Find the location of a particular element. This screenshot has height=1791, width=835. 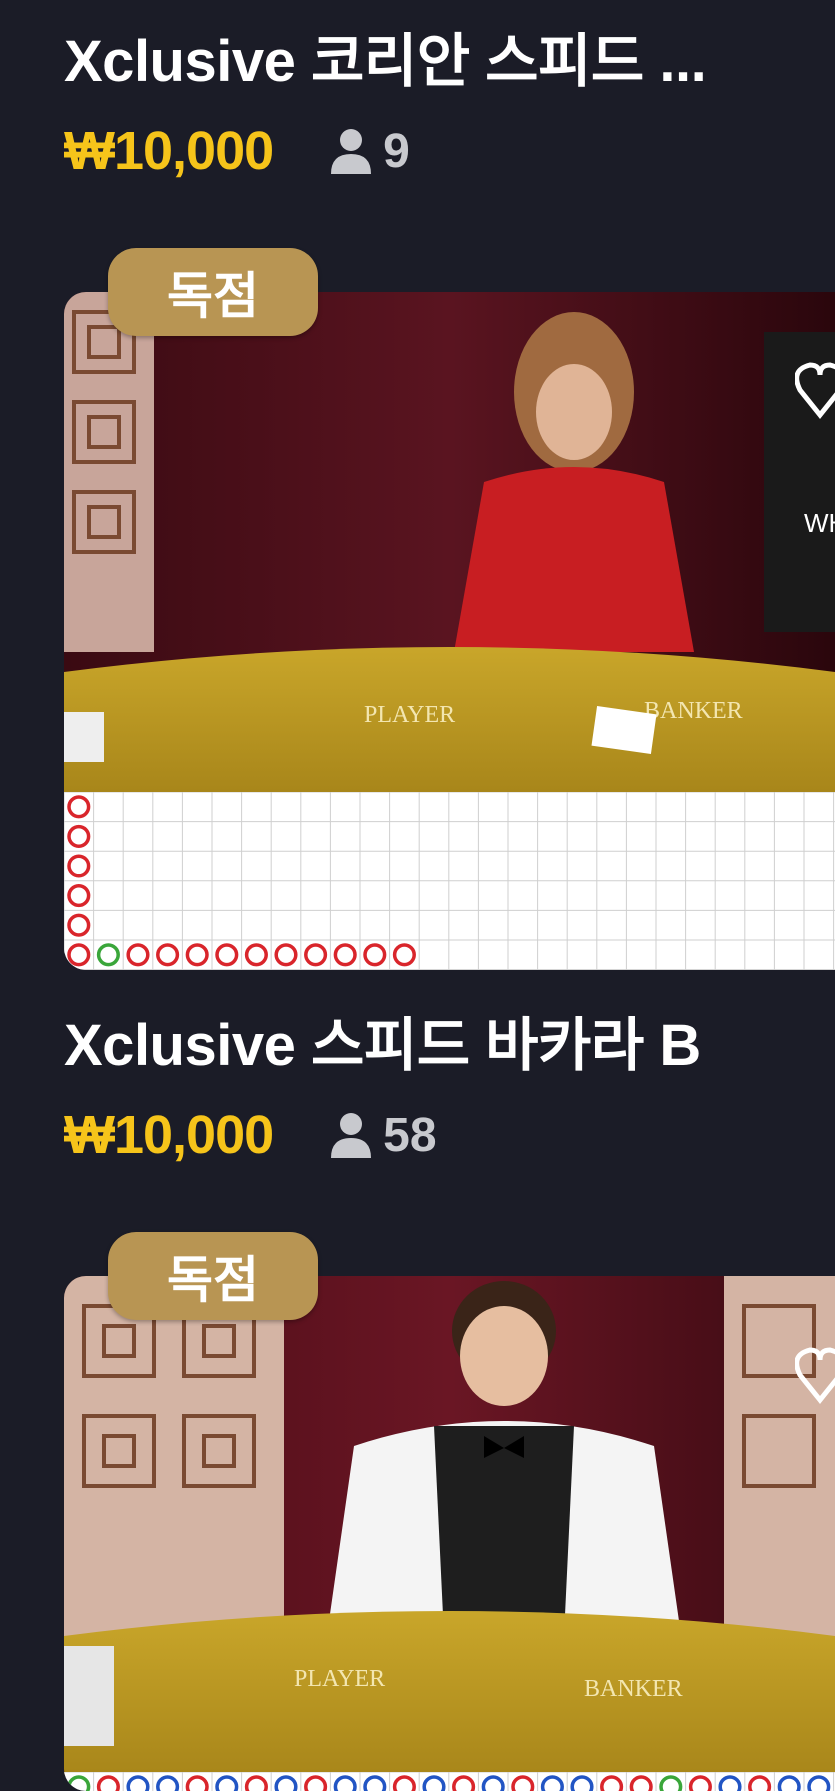

player-count-value: 58 is located at coordinates (410, 1135).